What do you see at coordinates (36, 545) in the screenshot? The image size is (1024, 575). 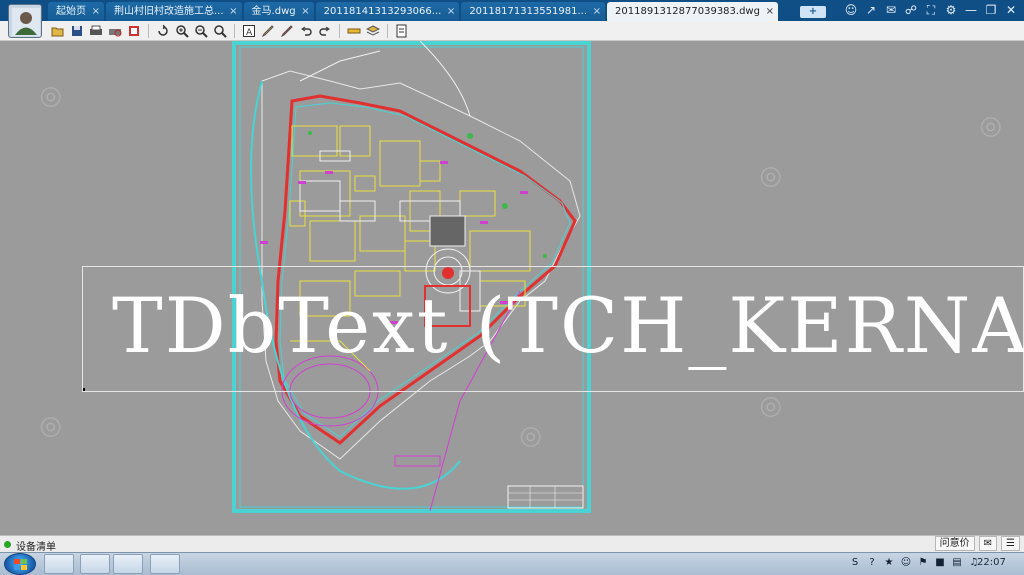 I see `status-text: 设备清单` at bounding box center [36, 545].